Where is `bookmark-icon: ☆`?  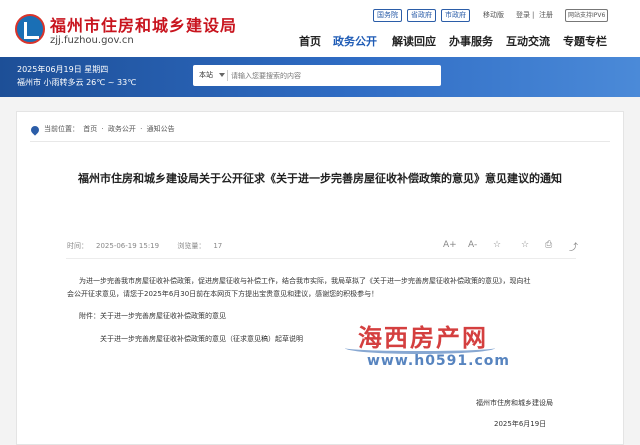
bookmark-icon: ☆ is located at coordinates (525, 245).